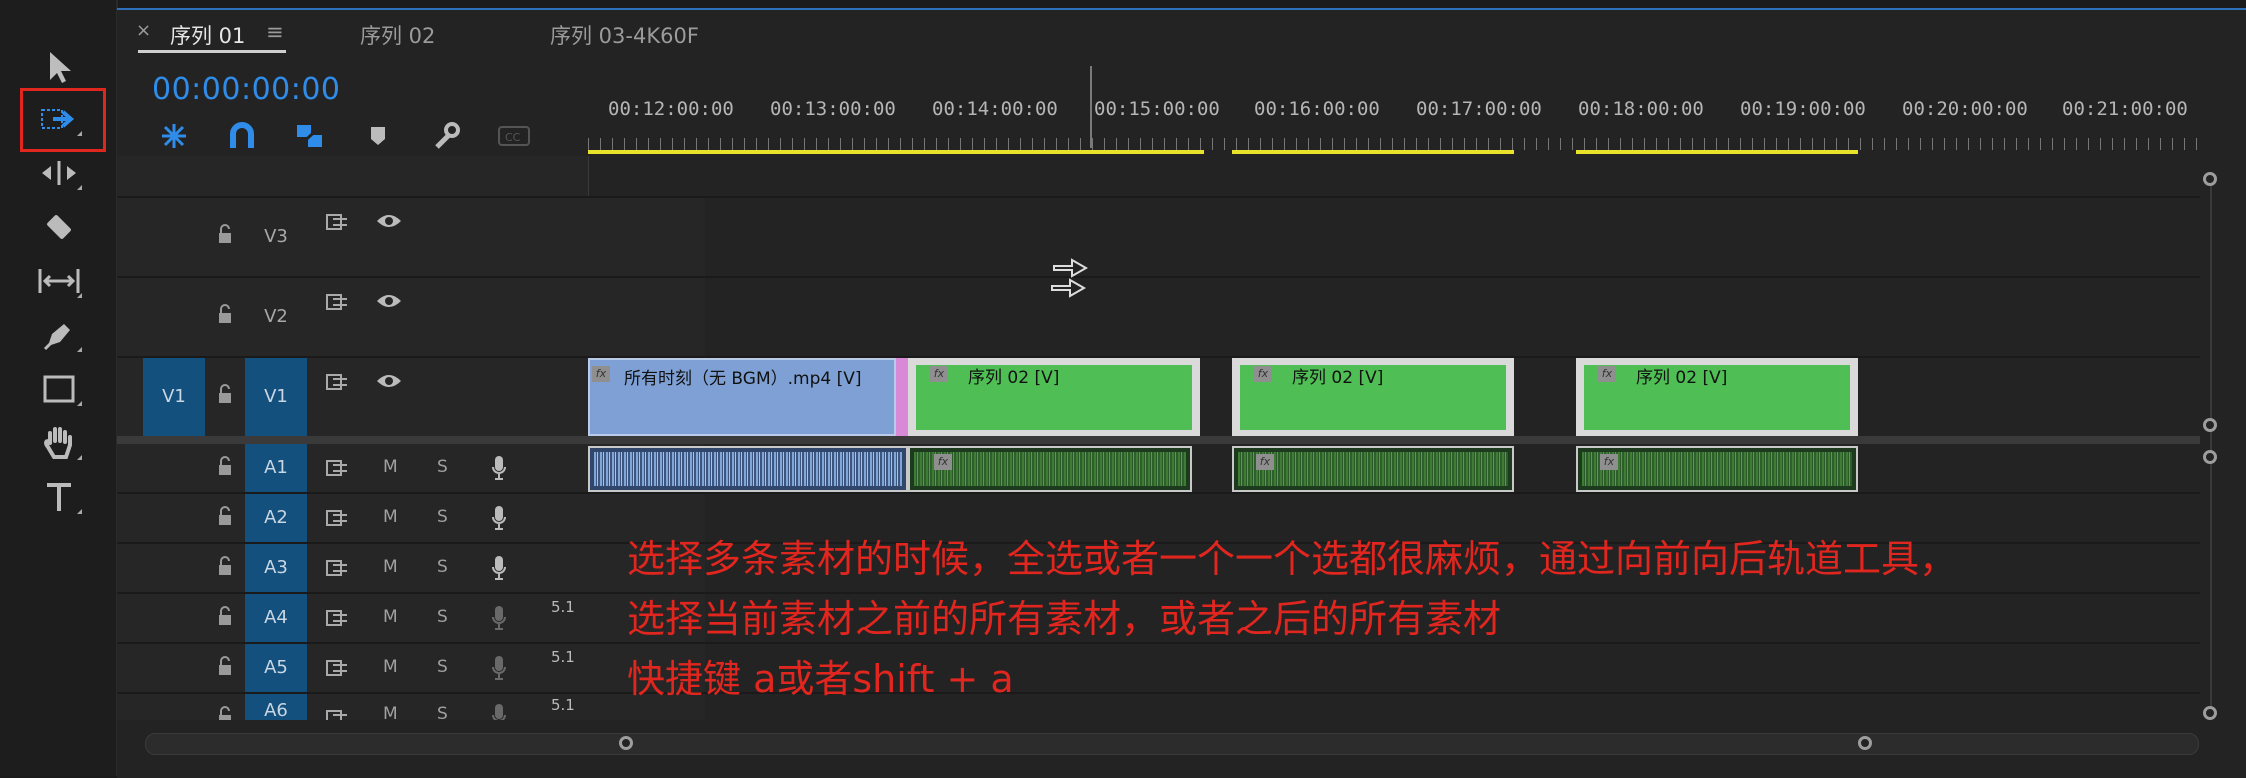 The width and height of the screenshot is (2246, 778). What do you see at coordinates (59, 67) in the screenshot?
I see `selection-tool-icon` at bounding box center [59, 67].